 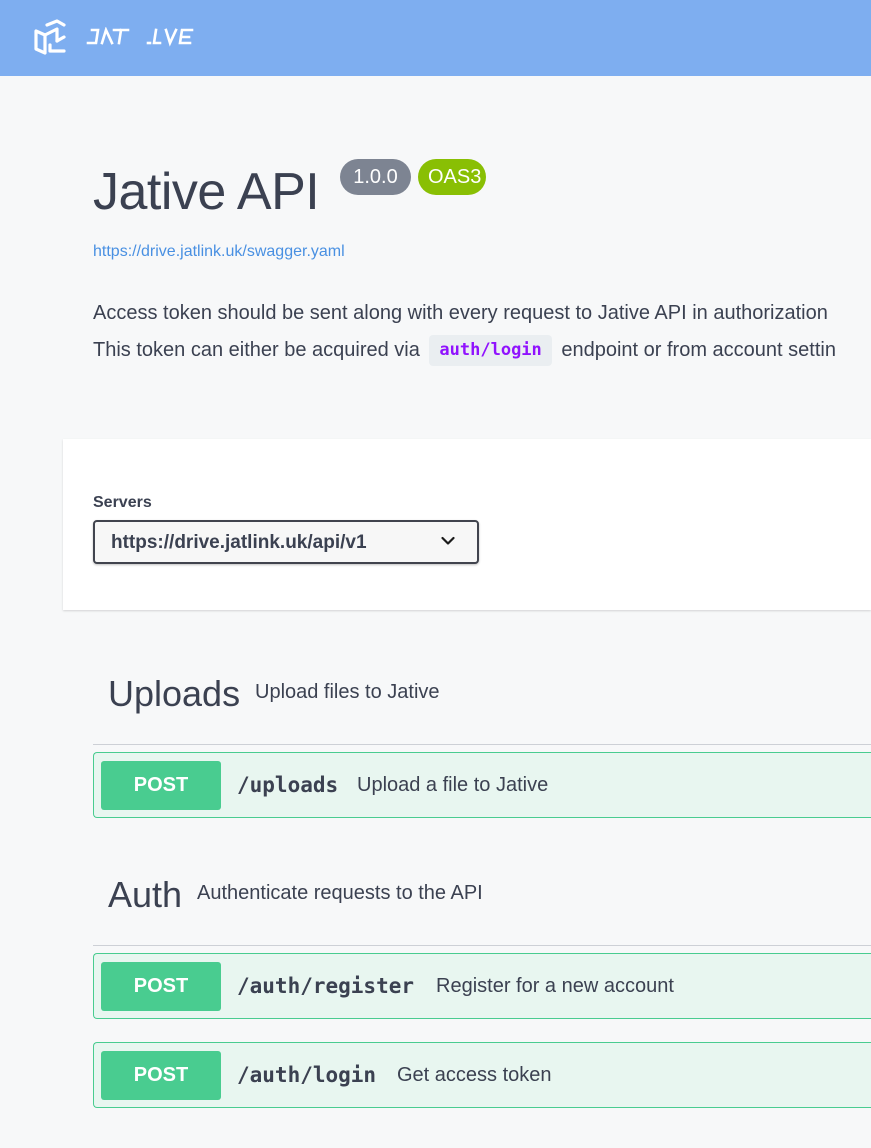 What do you see at coordinates (326, 986) in the screenshot?
I see `operation-path: /auth/register` at bounding box center [326, 986].